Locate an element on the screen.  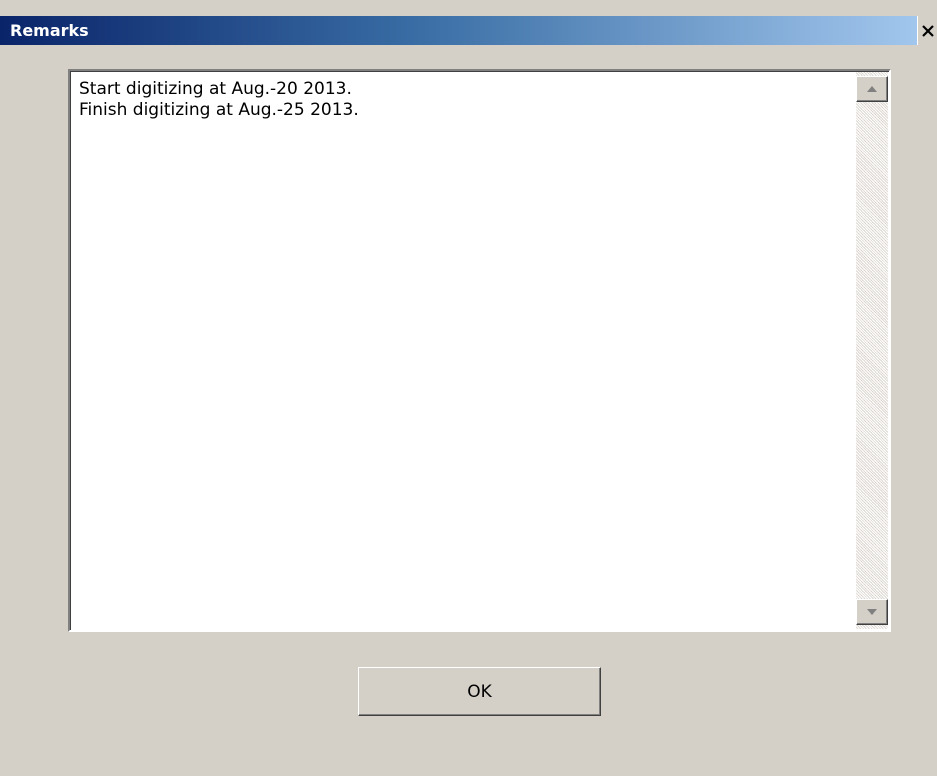
dialog-title: Remarks is located at coordinates (49, 30).